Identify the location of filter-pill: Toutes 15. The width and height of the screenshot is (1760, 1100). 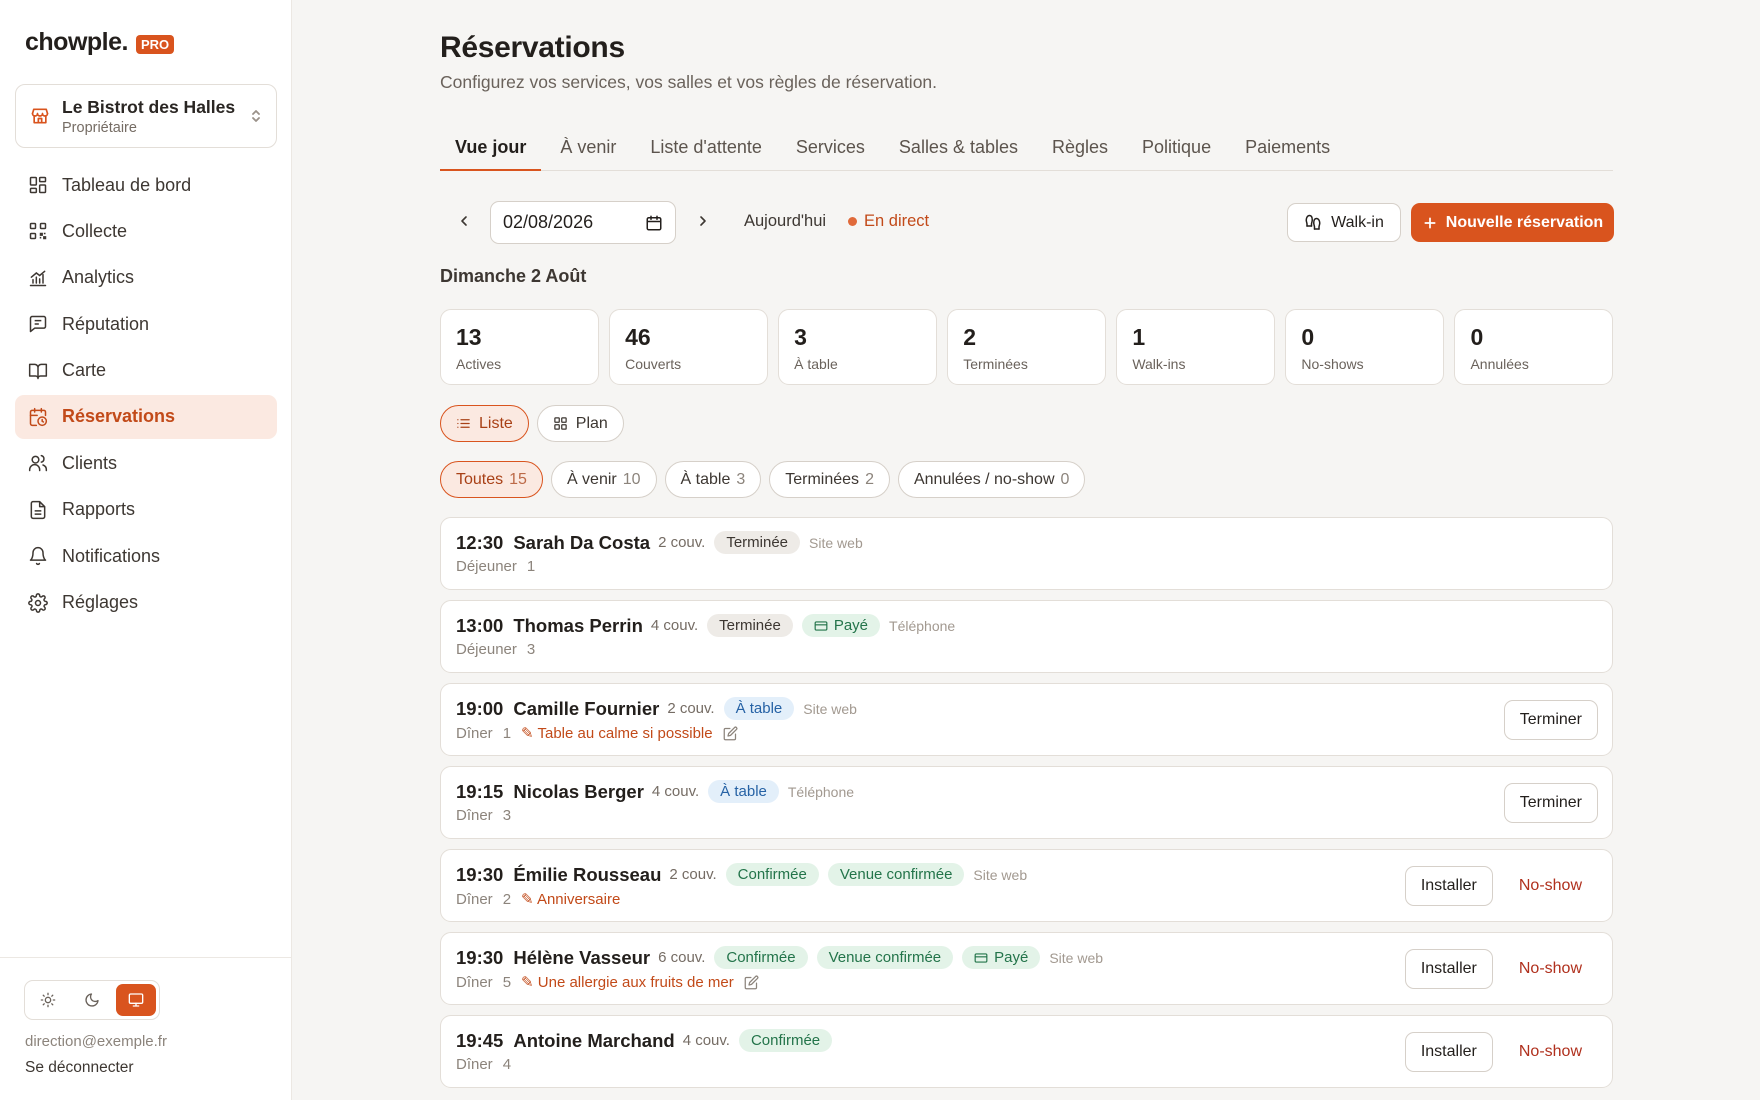
(491, 479).